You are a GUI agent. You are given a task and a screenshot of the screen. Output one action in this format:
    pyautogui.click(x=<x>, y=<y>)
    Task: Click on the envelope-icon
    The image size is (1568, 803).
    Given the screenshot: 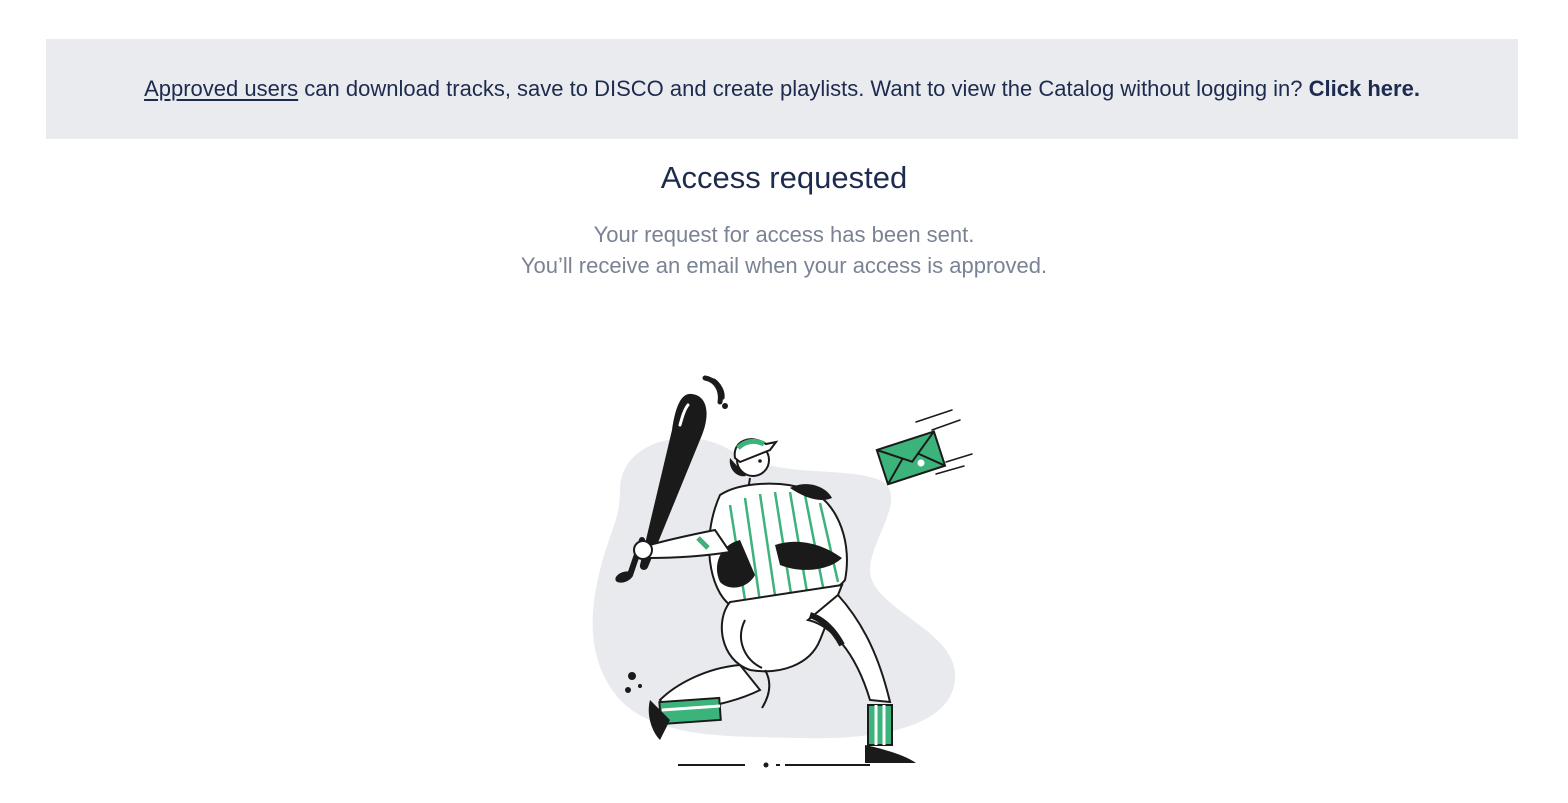 What is the action you would take?
    pyautogui.click(x=911, y=458)
    